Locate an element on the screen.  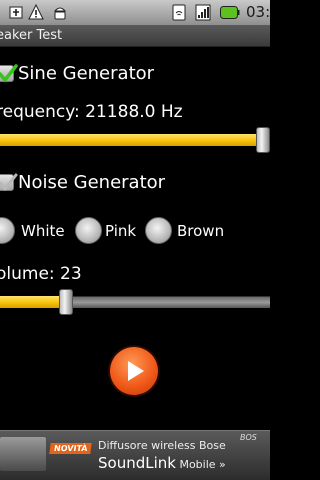
ad-product-image is located at coordinates (23, 454).